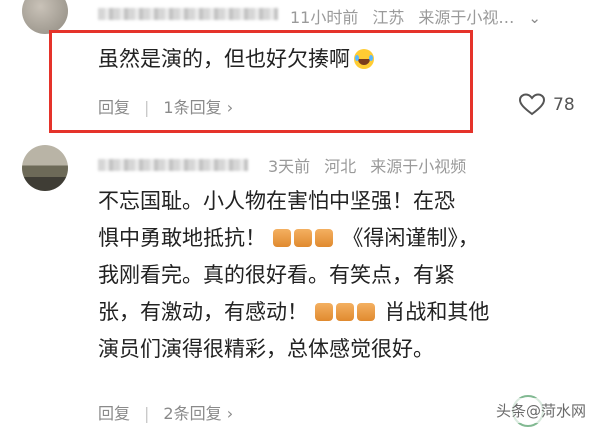 The height and width of the screenshot is (431, 600). What do you see at coordinates (224, 59) in the screenshot?
I see `comment-text-content: 虽然是演的，但也好欠揍啊` at bounding box center [224, 59].